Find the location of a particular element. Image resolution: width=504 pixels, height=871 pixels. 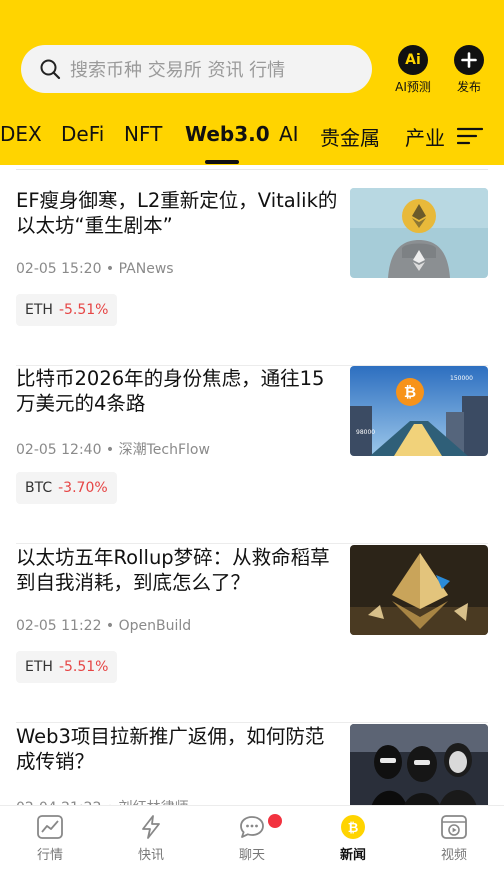

nav-video: 视频 is located at coordinates (454, 838).